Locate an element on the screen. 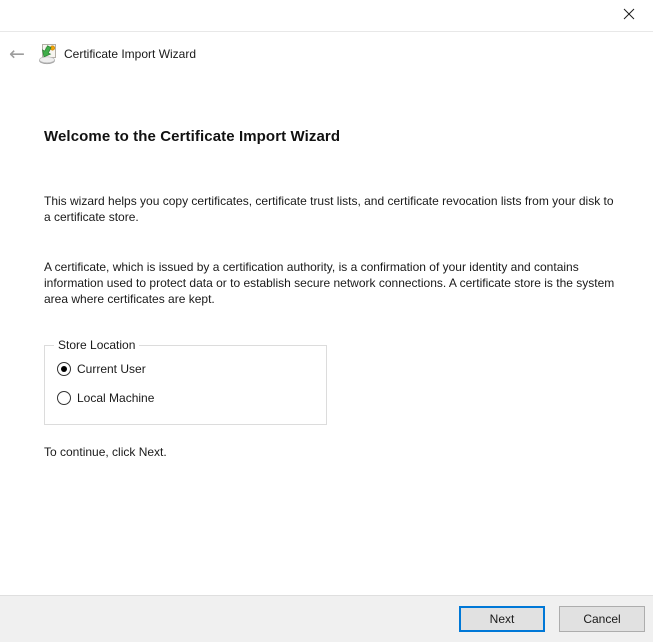 The width and height of the screenshot is (653, 642). titlebar is located at coordinates (326, 16).